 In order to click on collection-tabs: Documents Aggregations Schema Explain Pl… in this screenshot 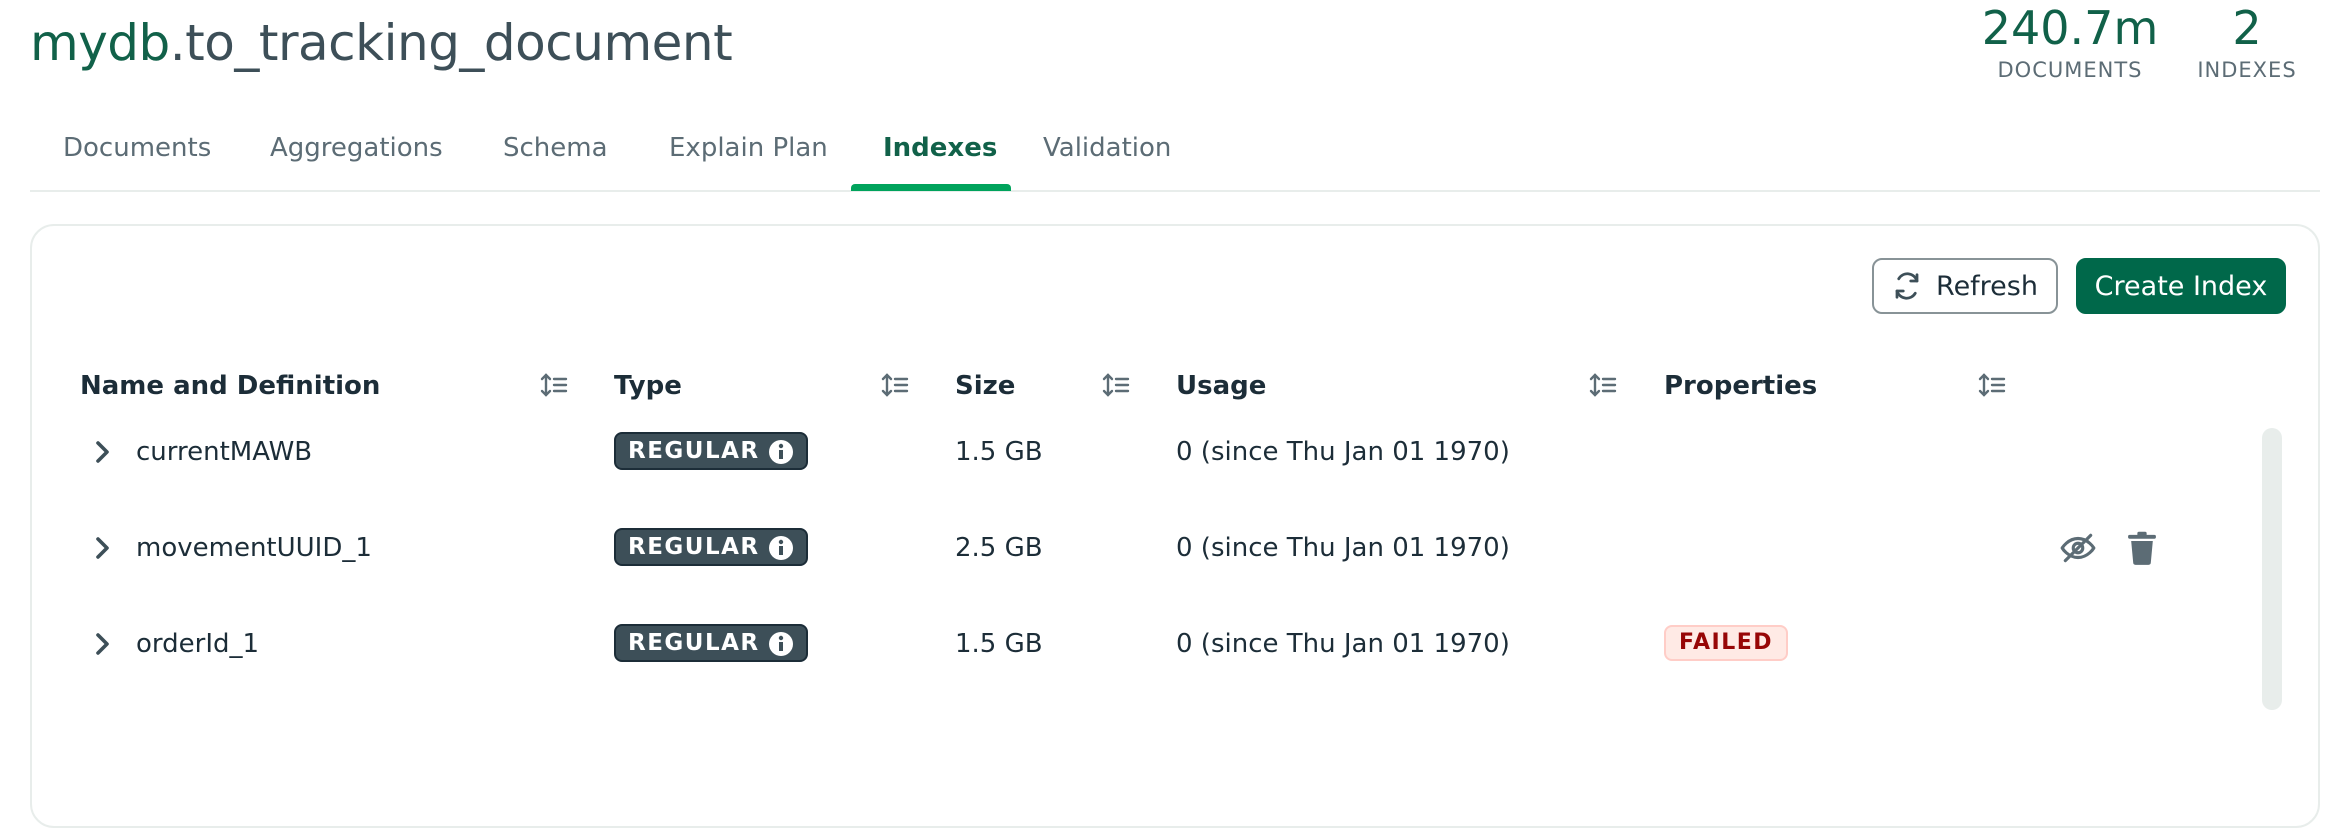, I will do `click(1175, 152)`.